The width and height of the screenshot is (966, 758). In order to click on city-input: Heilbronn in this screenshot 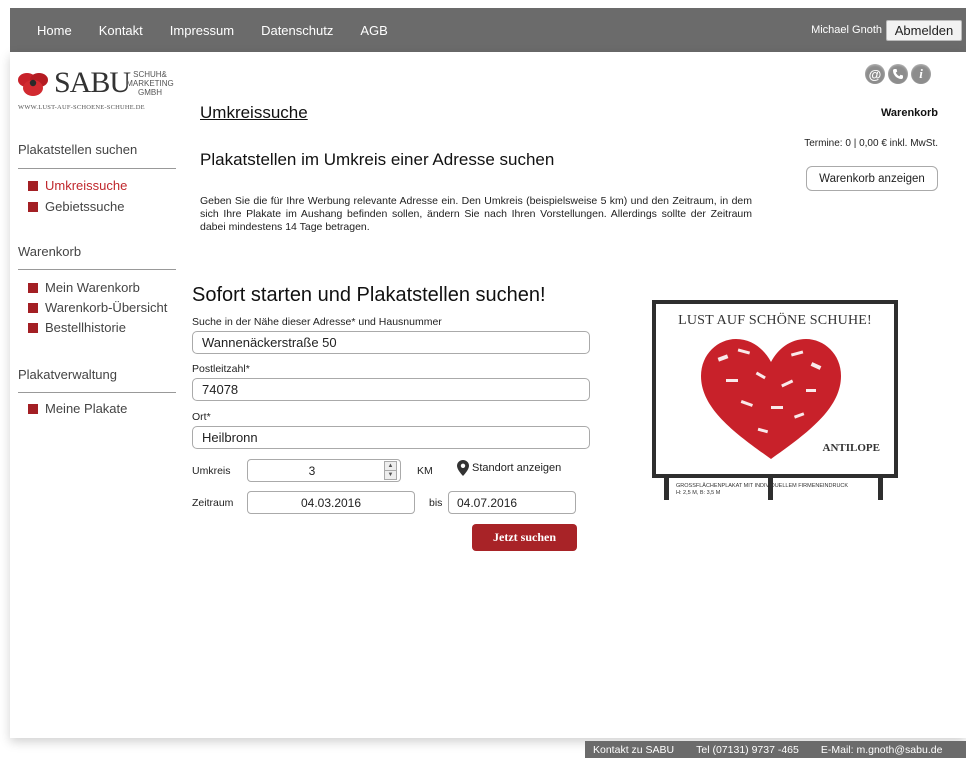, I will do `click(391, 437)`.